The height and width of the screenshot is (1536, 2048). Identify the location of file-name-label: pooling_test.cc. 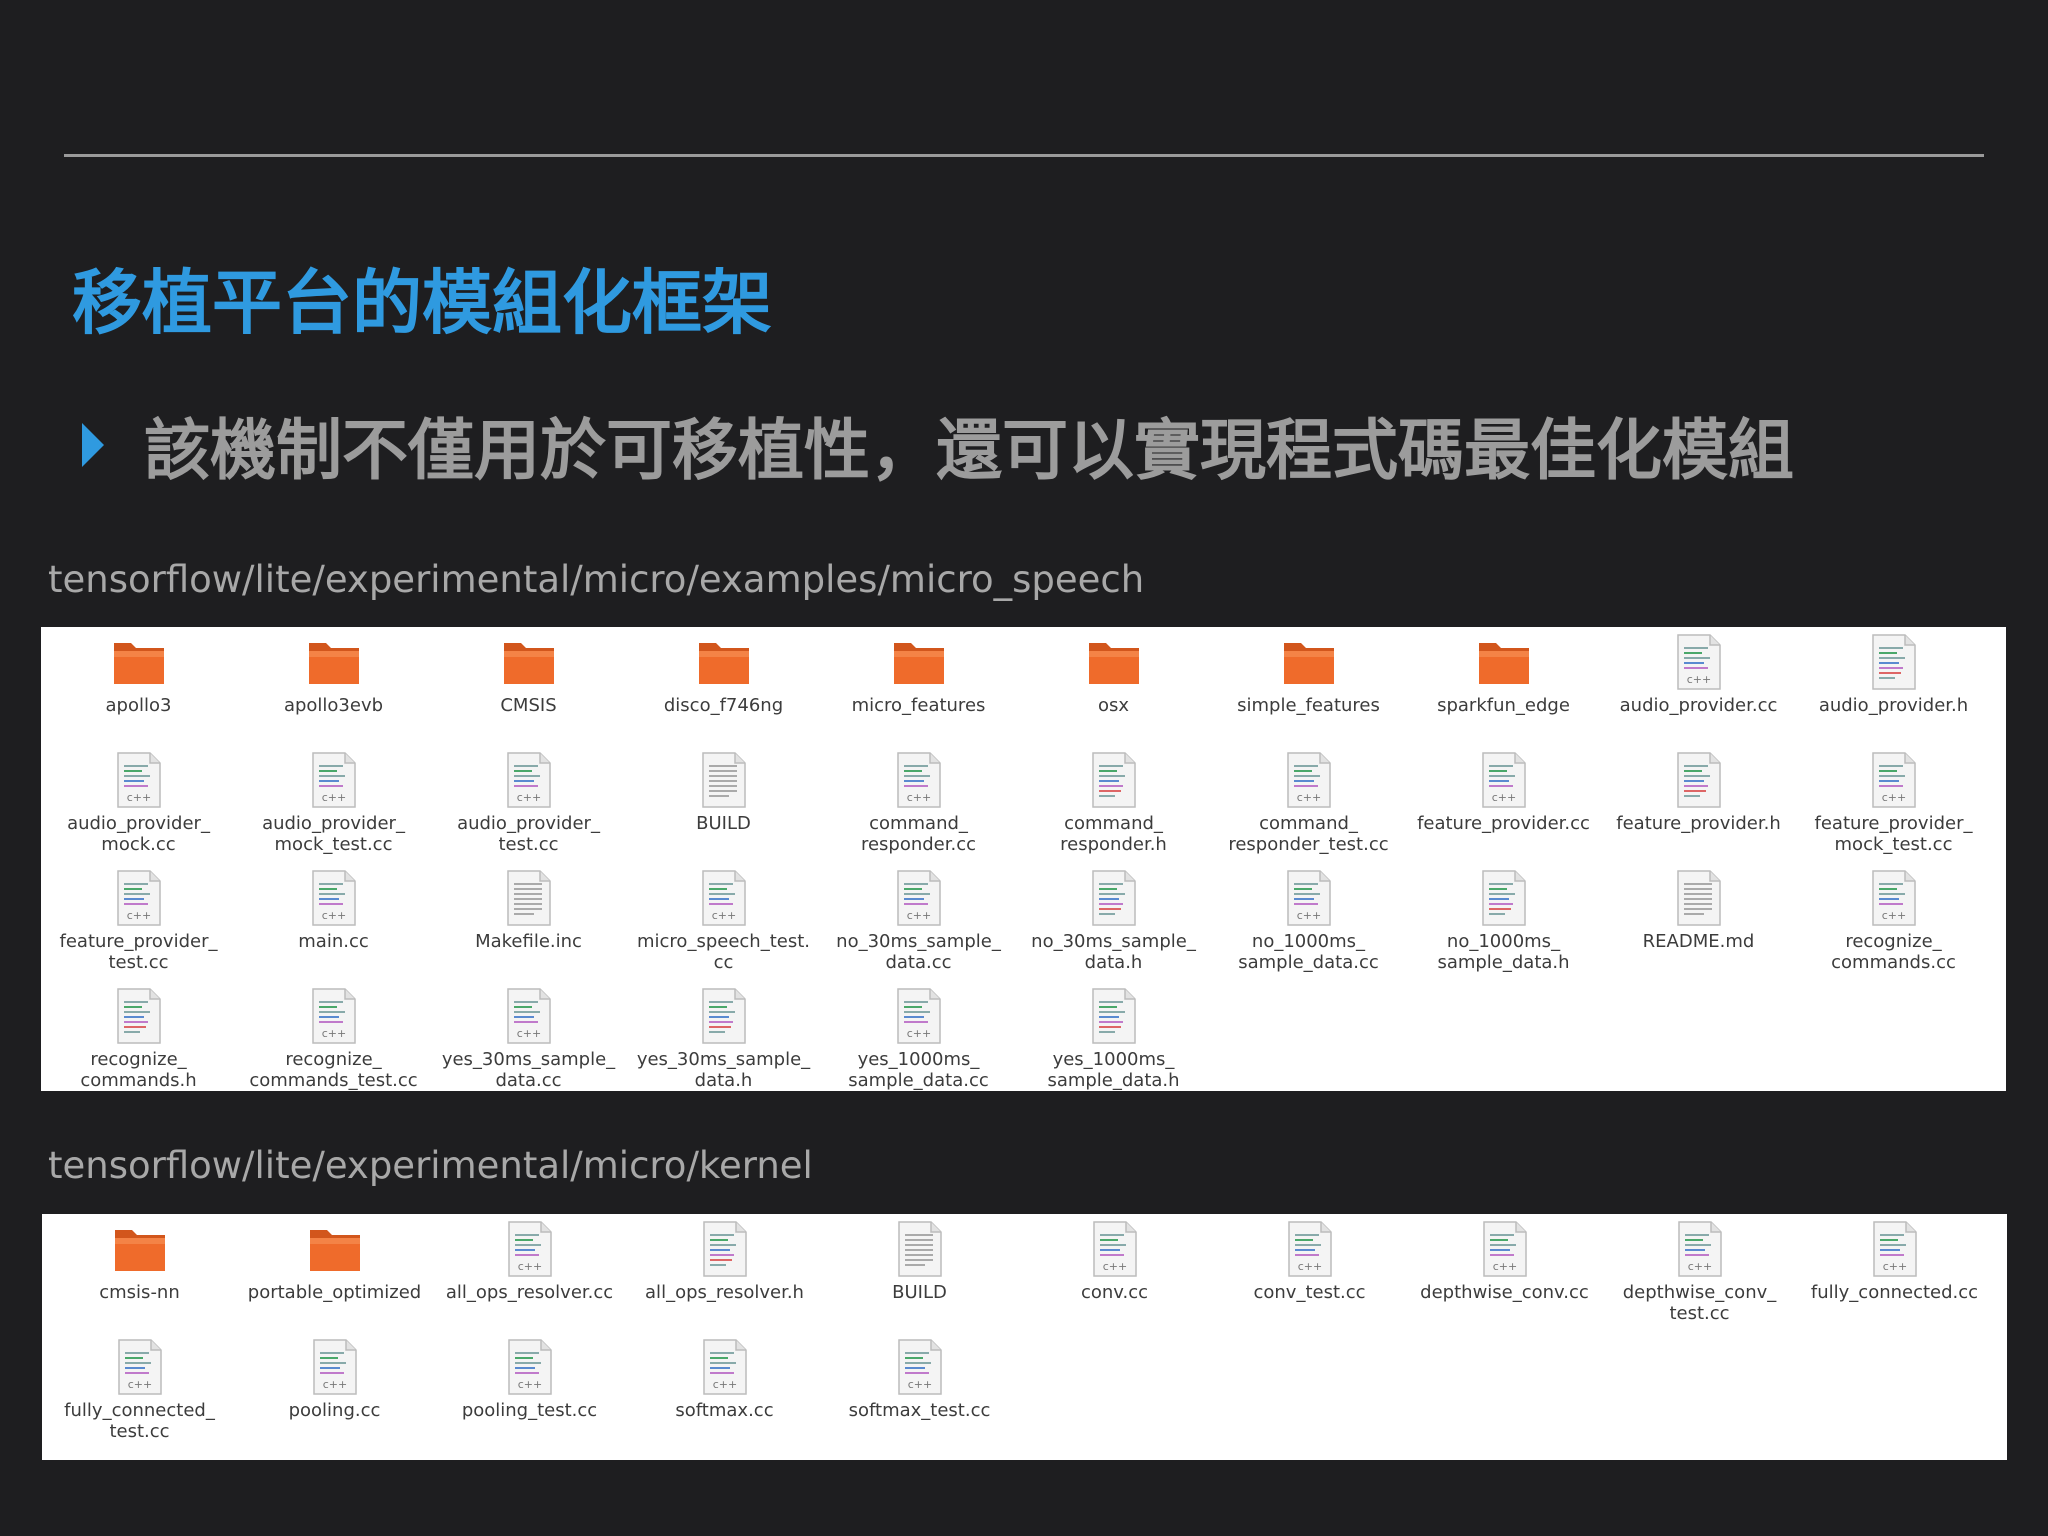
(529, 1410).